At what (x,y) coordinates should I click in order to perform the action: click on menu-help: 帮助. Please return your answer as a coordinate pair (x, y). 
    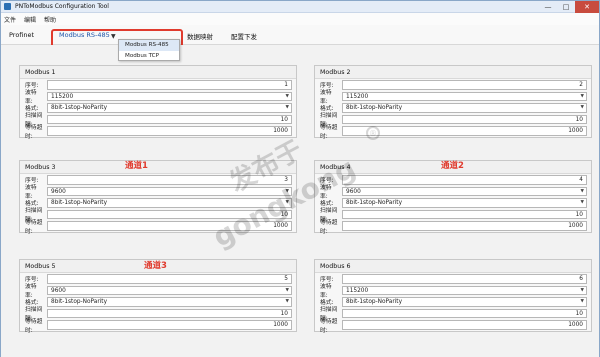
    Looking at the image, I should click on (50, 19).